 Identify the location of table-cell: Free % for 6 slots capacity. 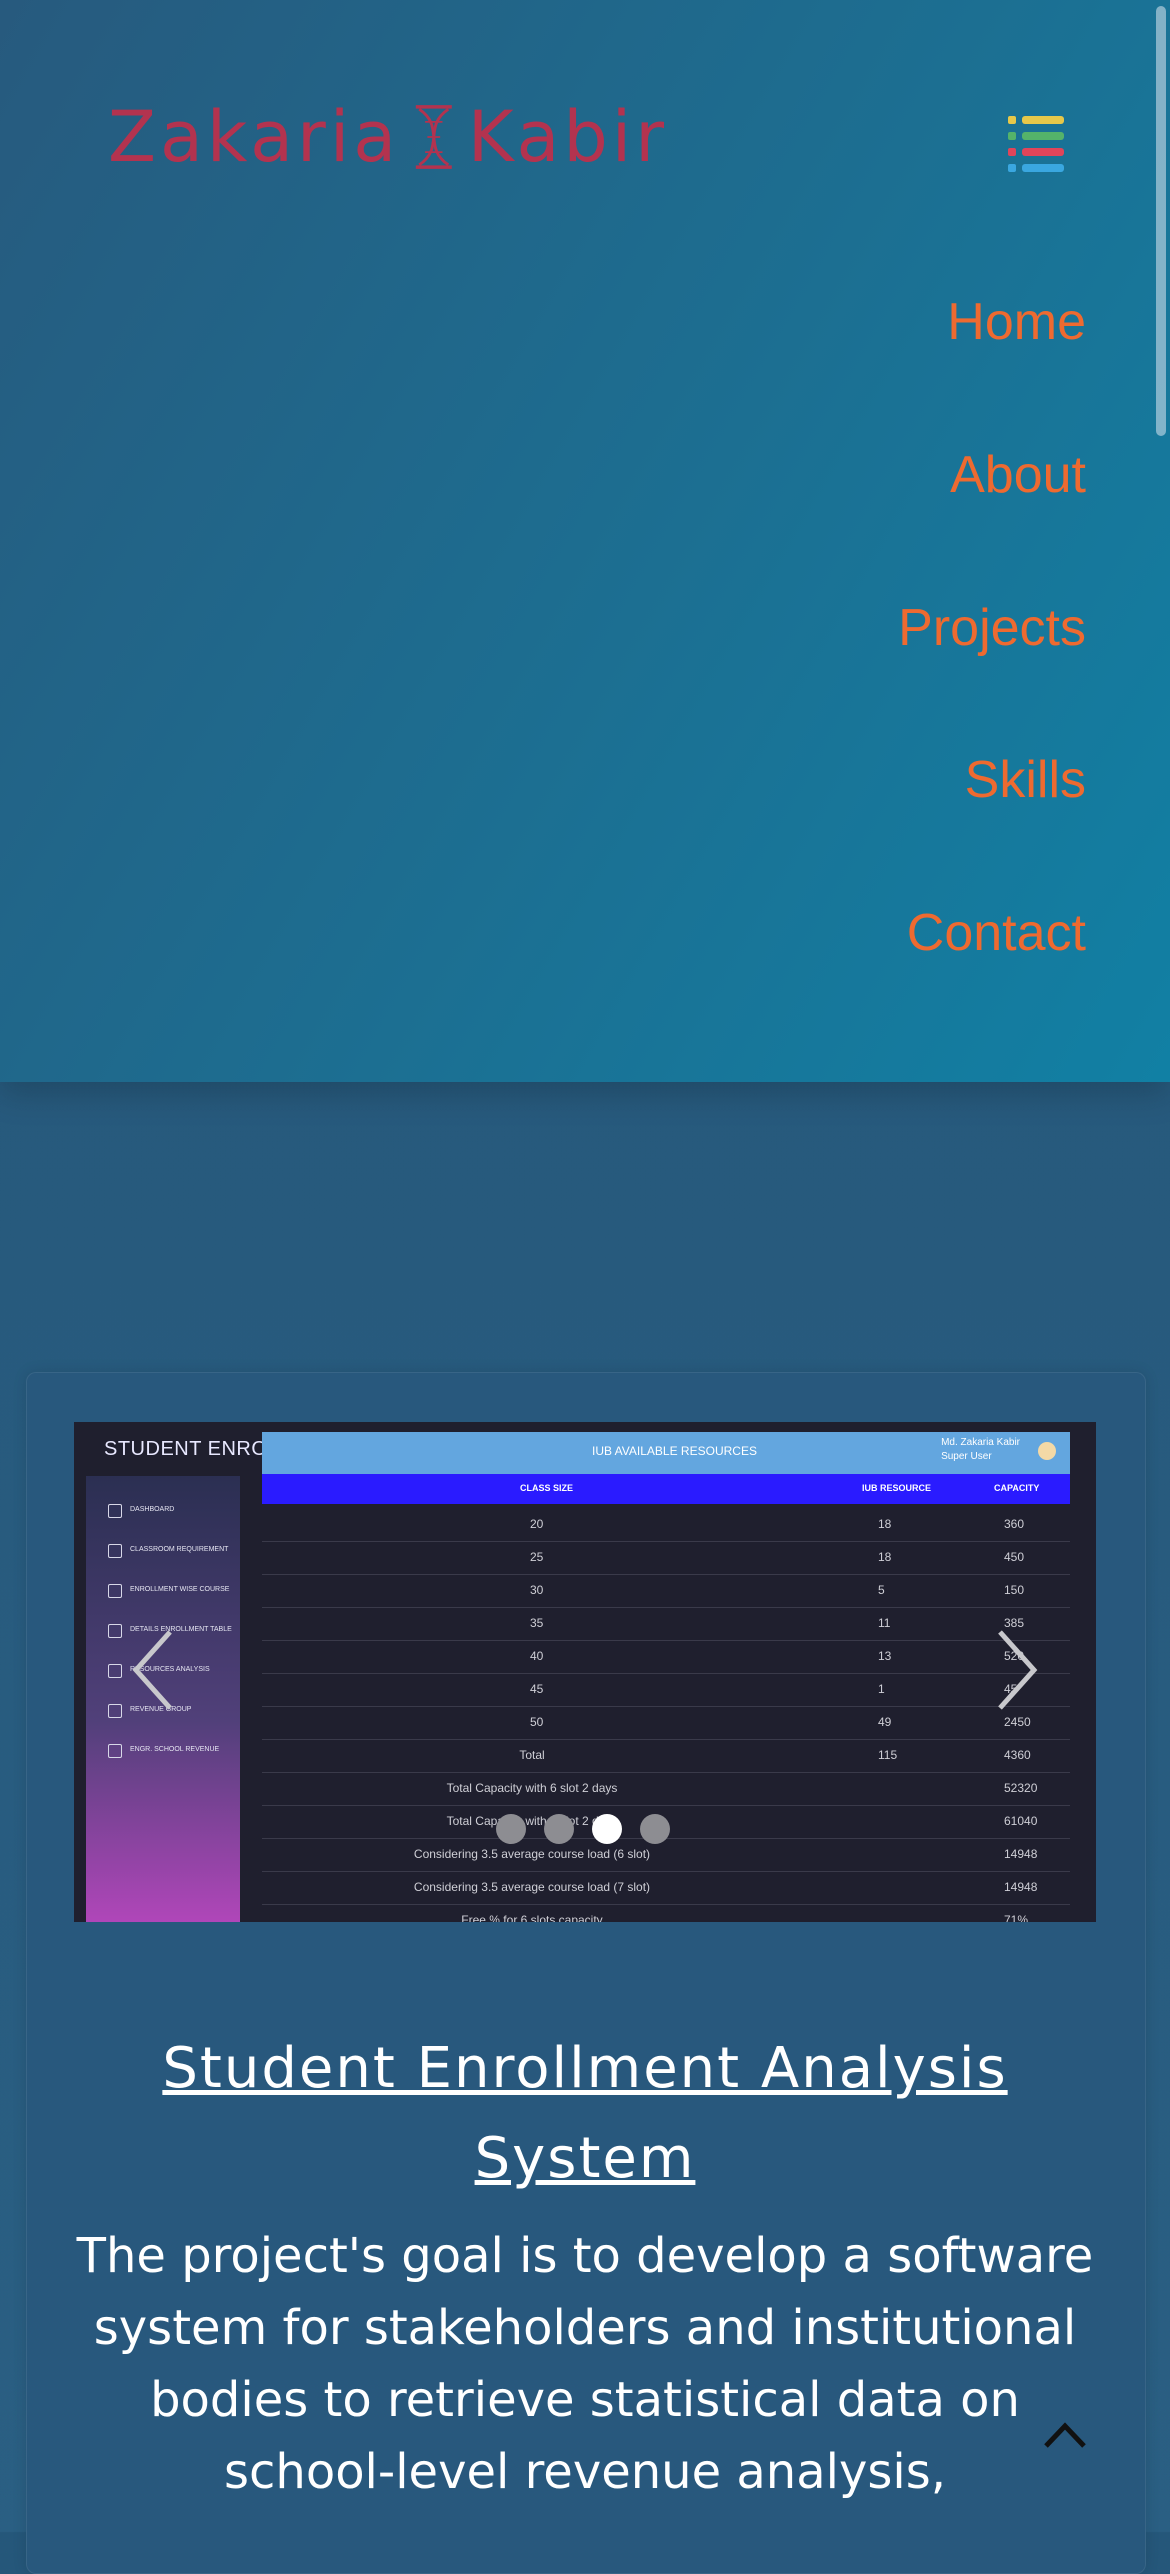
(532, 1917).